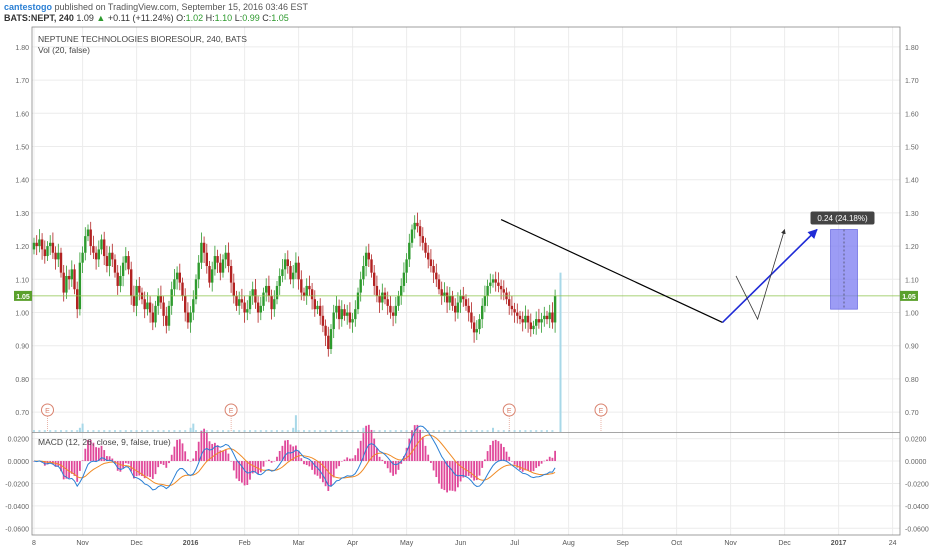 The height and width of the screenshot is (550, 932). What do you see at coordinates (622, 543) in the screenshot?
I see `x-tick-label: Sep` at bounding box center [622, 543].